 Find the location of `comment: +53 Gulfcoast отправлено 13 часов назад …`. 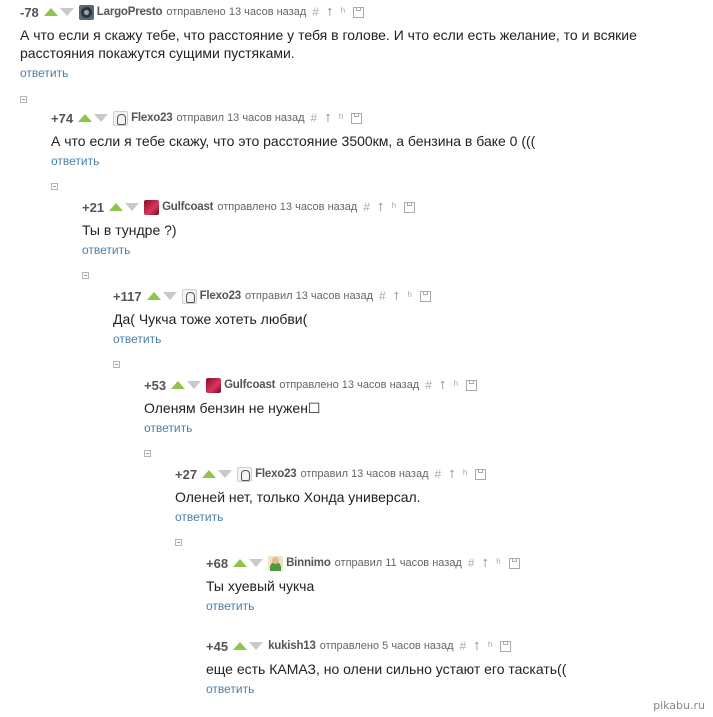

comment: +53 Gulfcoast отправлено 13 часов назад … is located at coordinates (414, 406).